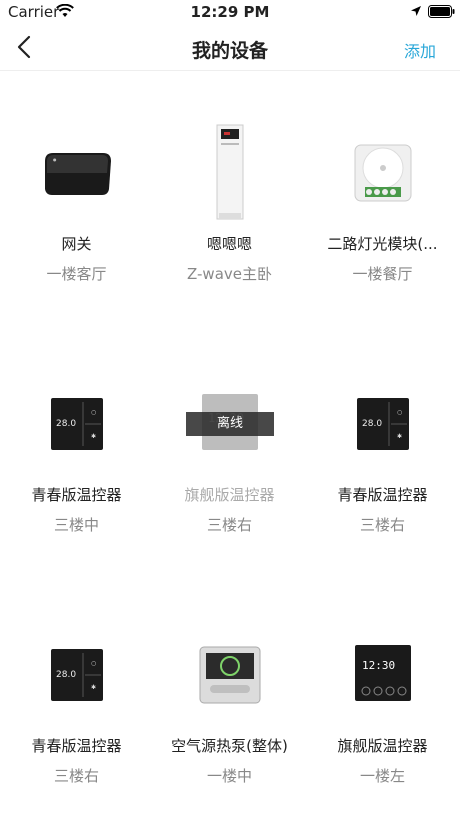  I want to click on heat-pump-unit-icon, so click(230, 172).